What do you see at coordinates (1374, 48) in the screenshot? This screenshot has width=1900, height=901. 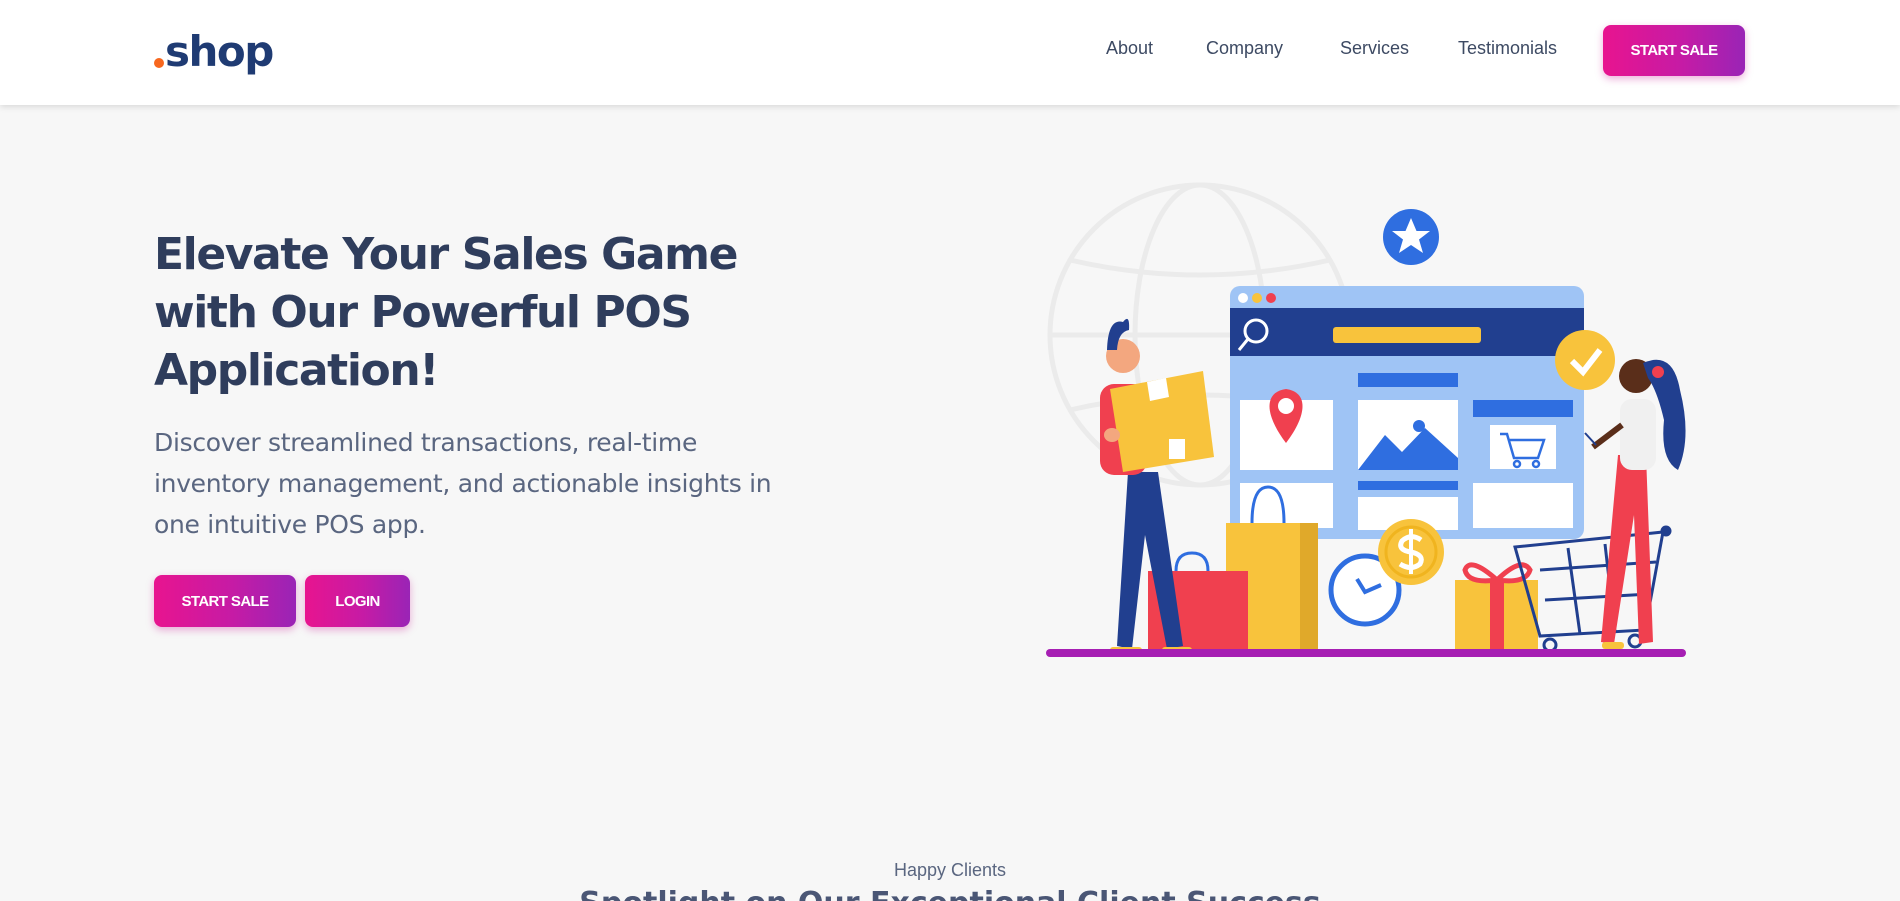 I see `nav-link-services: Services` at bounding box center [1374, 48].